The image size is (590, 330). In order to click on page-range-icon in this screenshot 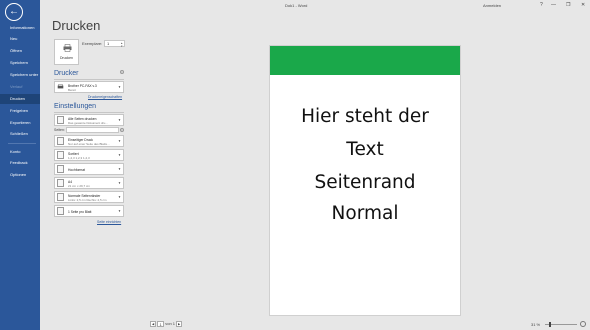, I will do `click(60, 120)`.